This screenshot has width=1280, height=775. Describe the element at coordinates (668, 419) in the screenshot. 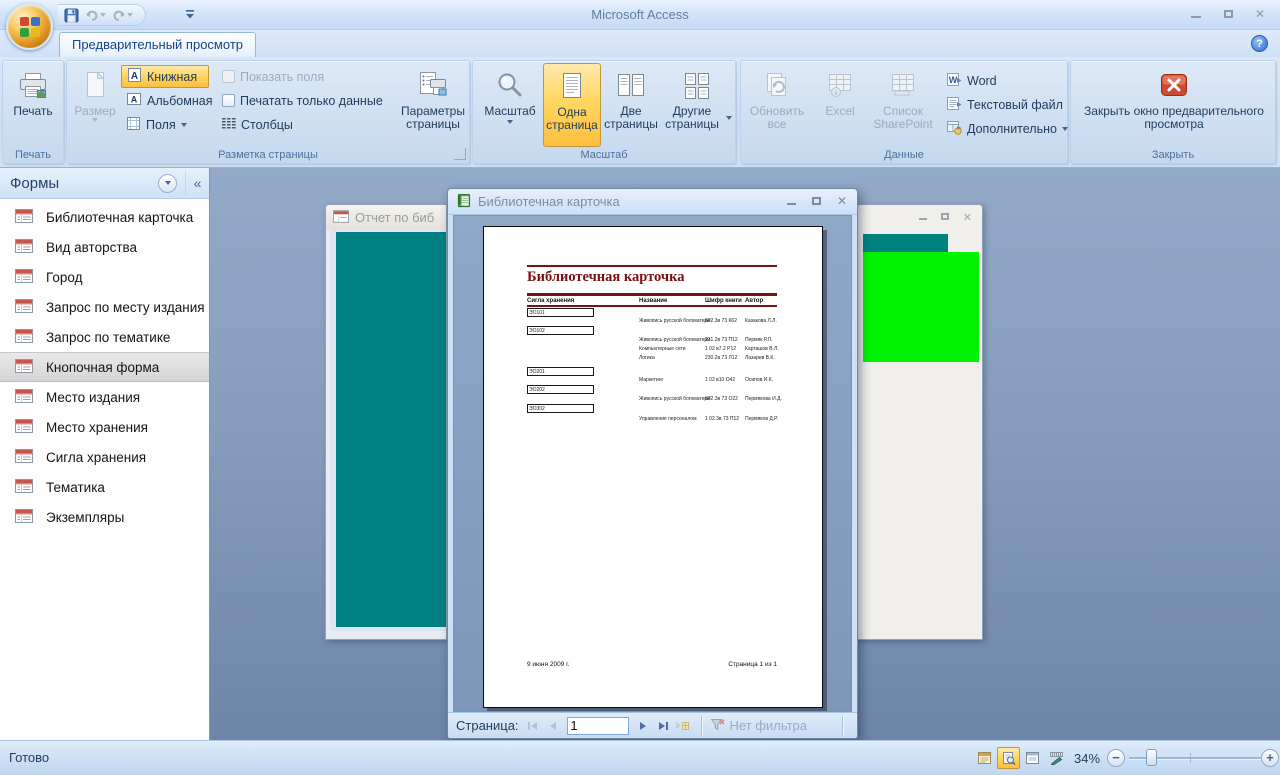

I see `report-cell-name: Управление персоналом` at that location.